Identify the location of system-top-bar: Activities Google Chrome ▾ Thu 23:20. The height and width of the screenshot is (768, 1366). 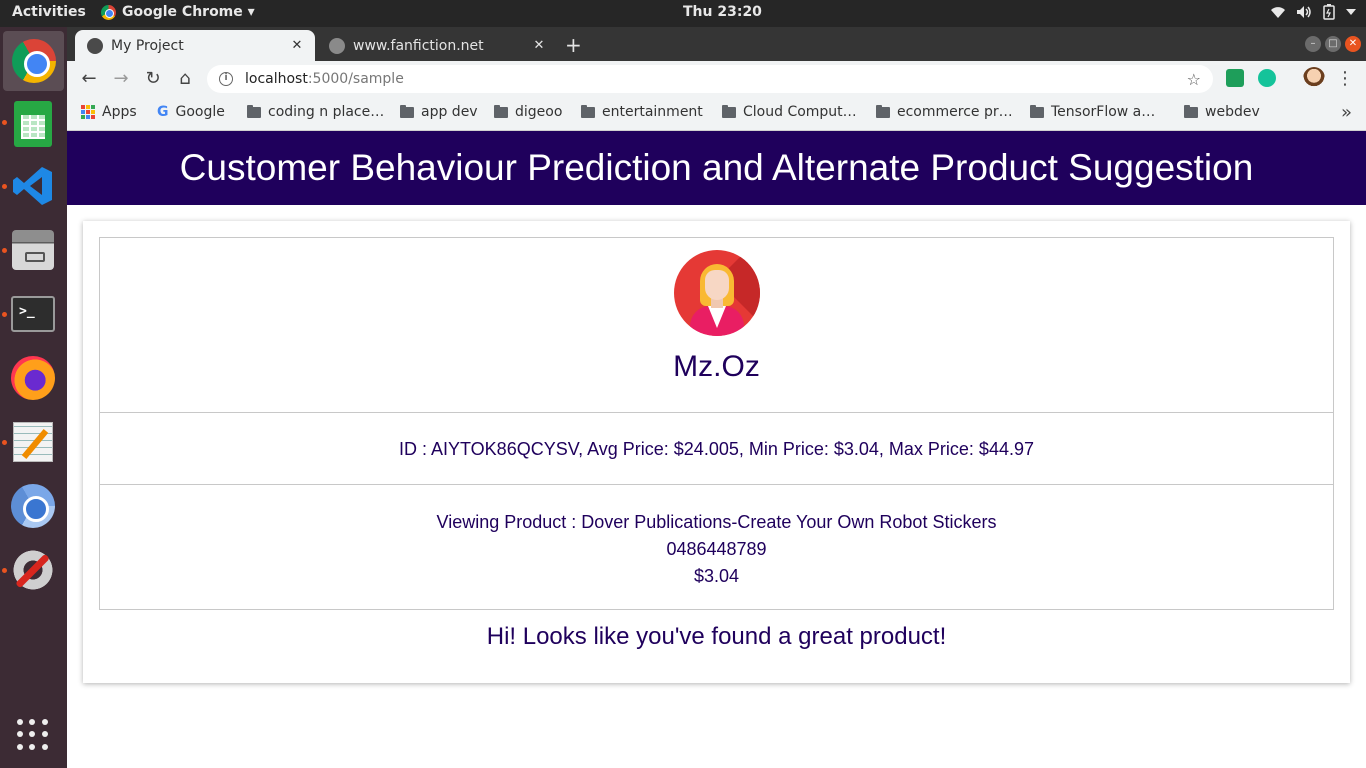
(683, 13).